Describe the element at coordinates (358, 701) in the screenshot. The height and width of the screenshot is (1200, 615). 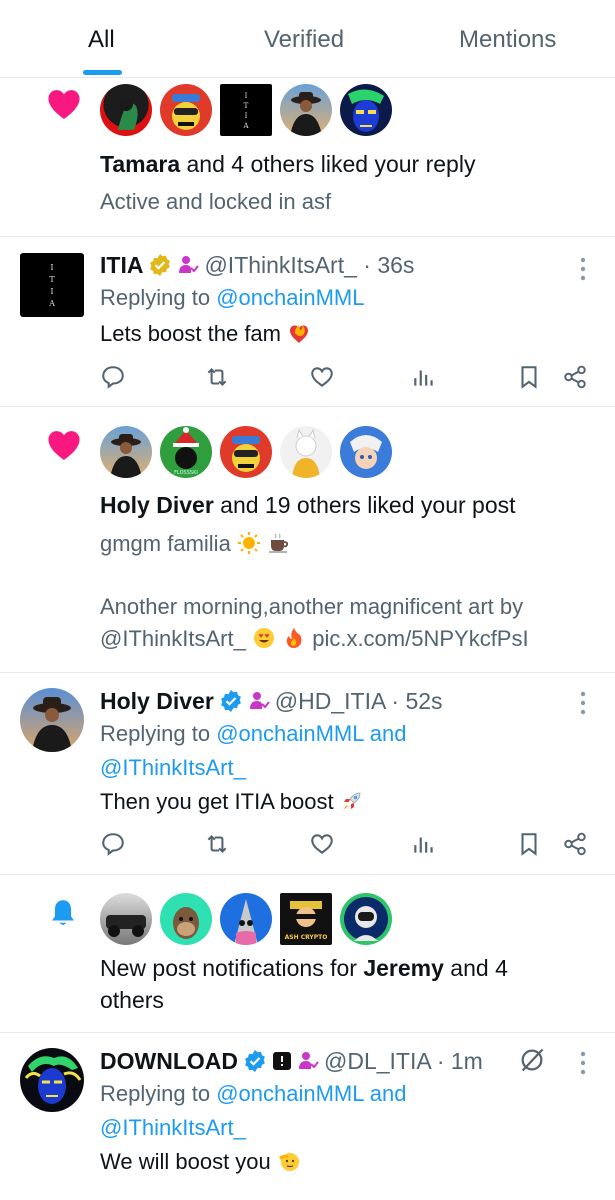
I see `handle-and-time: @HD_ITIA · 52s` at that location.